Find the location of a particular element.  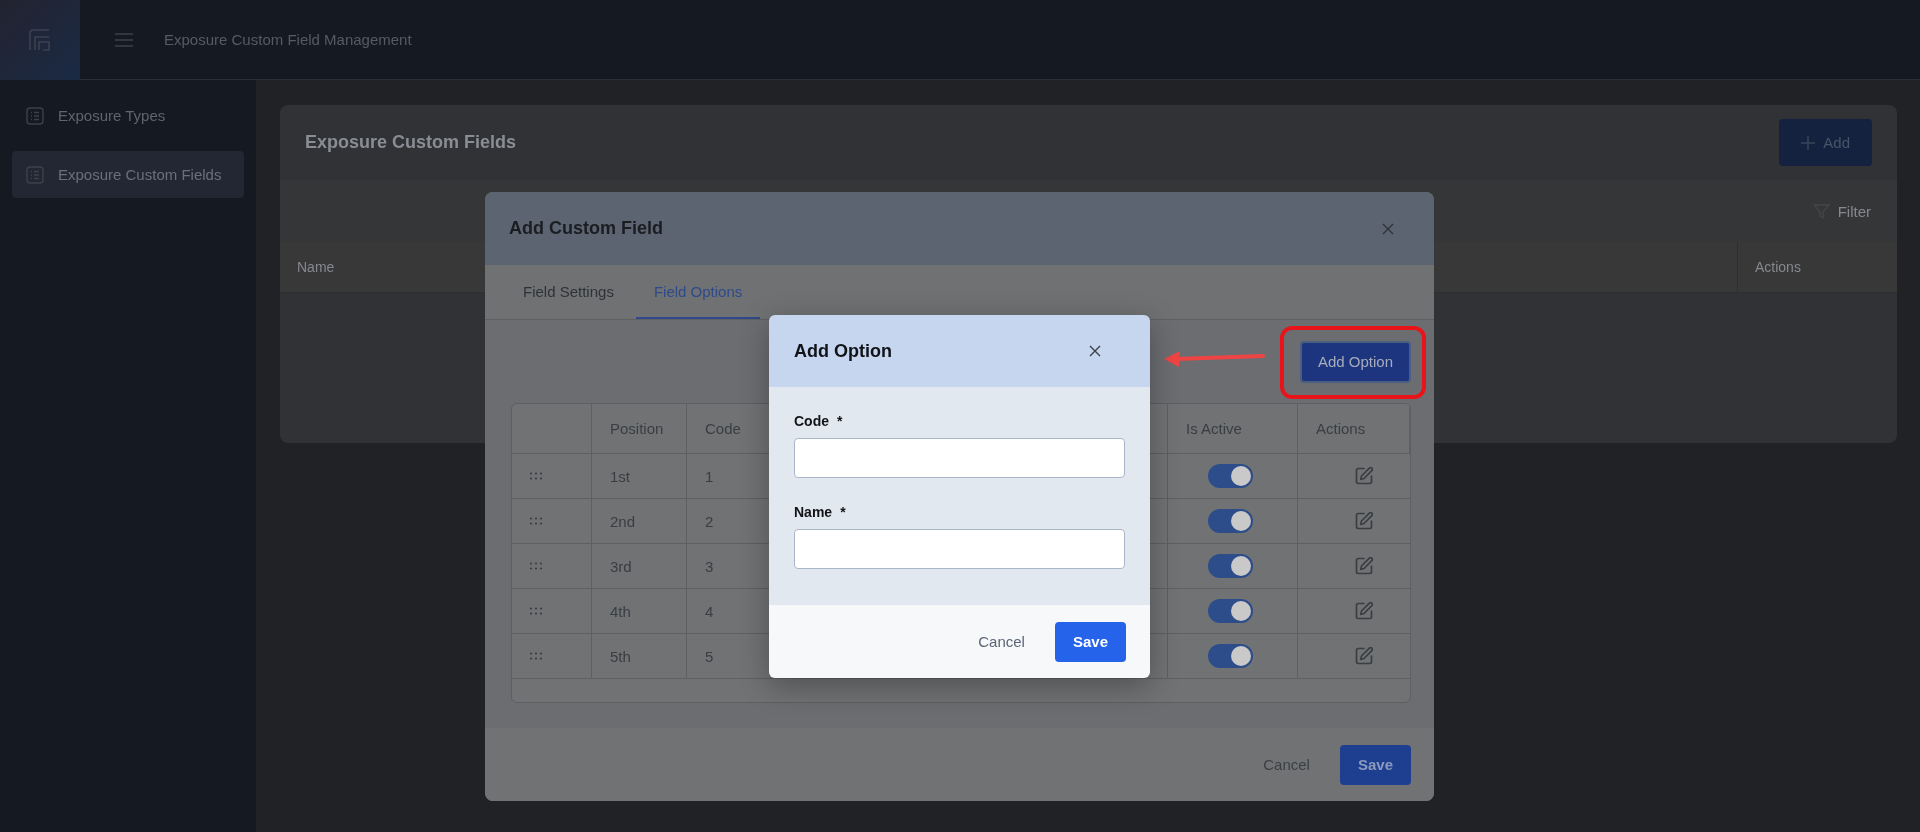

dialog-title: Add Option is located at coordinates (843, 351).